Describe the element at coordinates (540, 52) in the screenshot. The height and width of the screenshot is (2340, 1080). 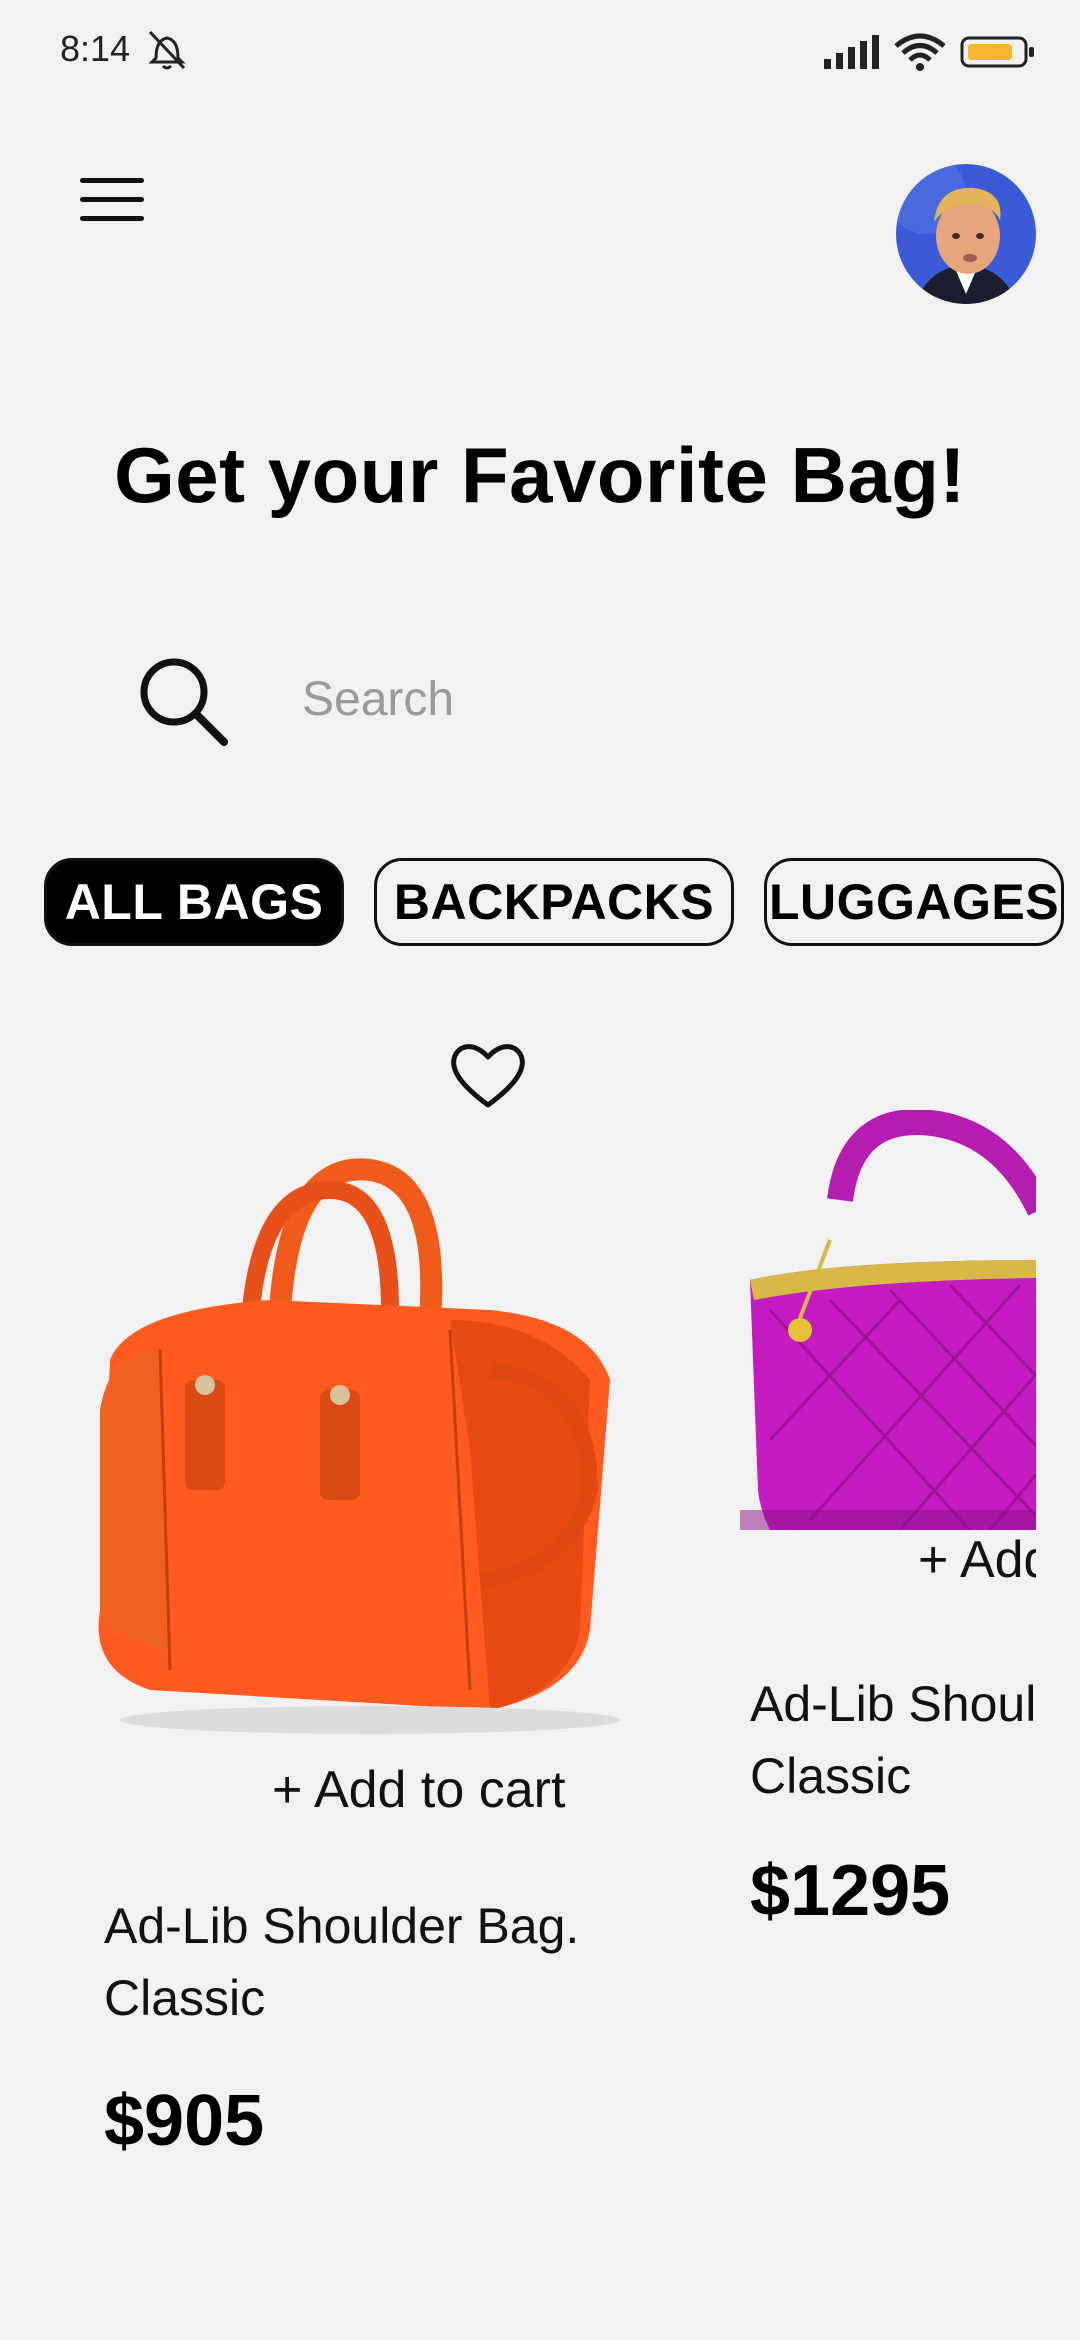
I see `status-bar: 8:14` at that location.